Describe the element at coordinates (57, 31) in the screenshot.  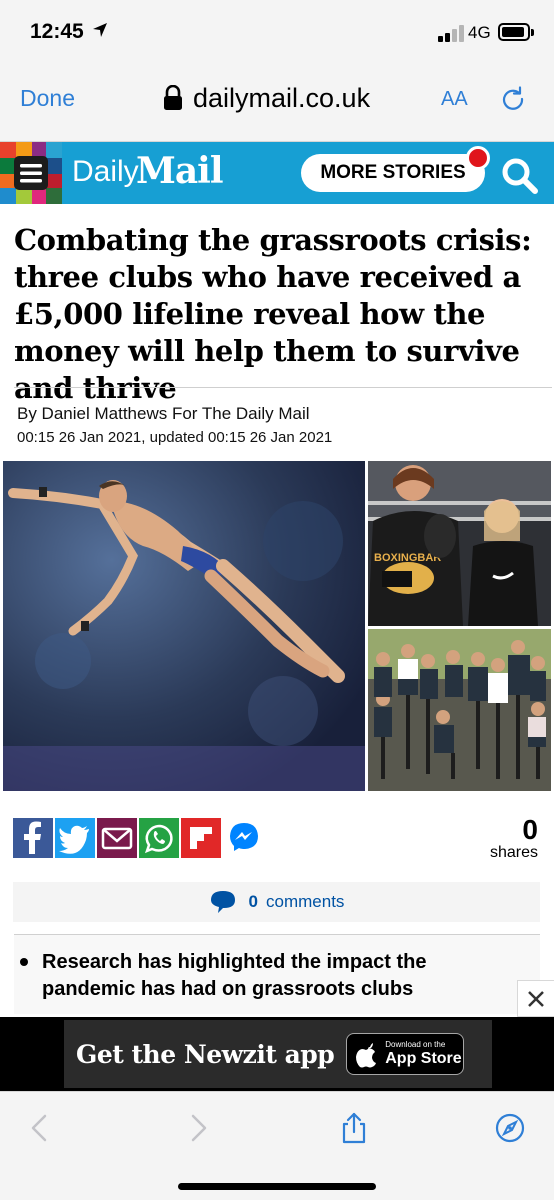
I see `status-time: 12:45` at that location.